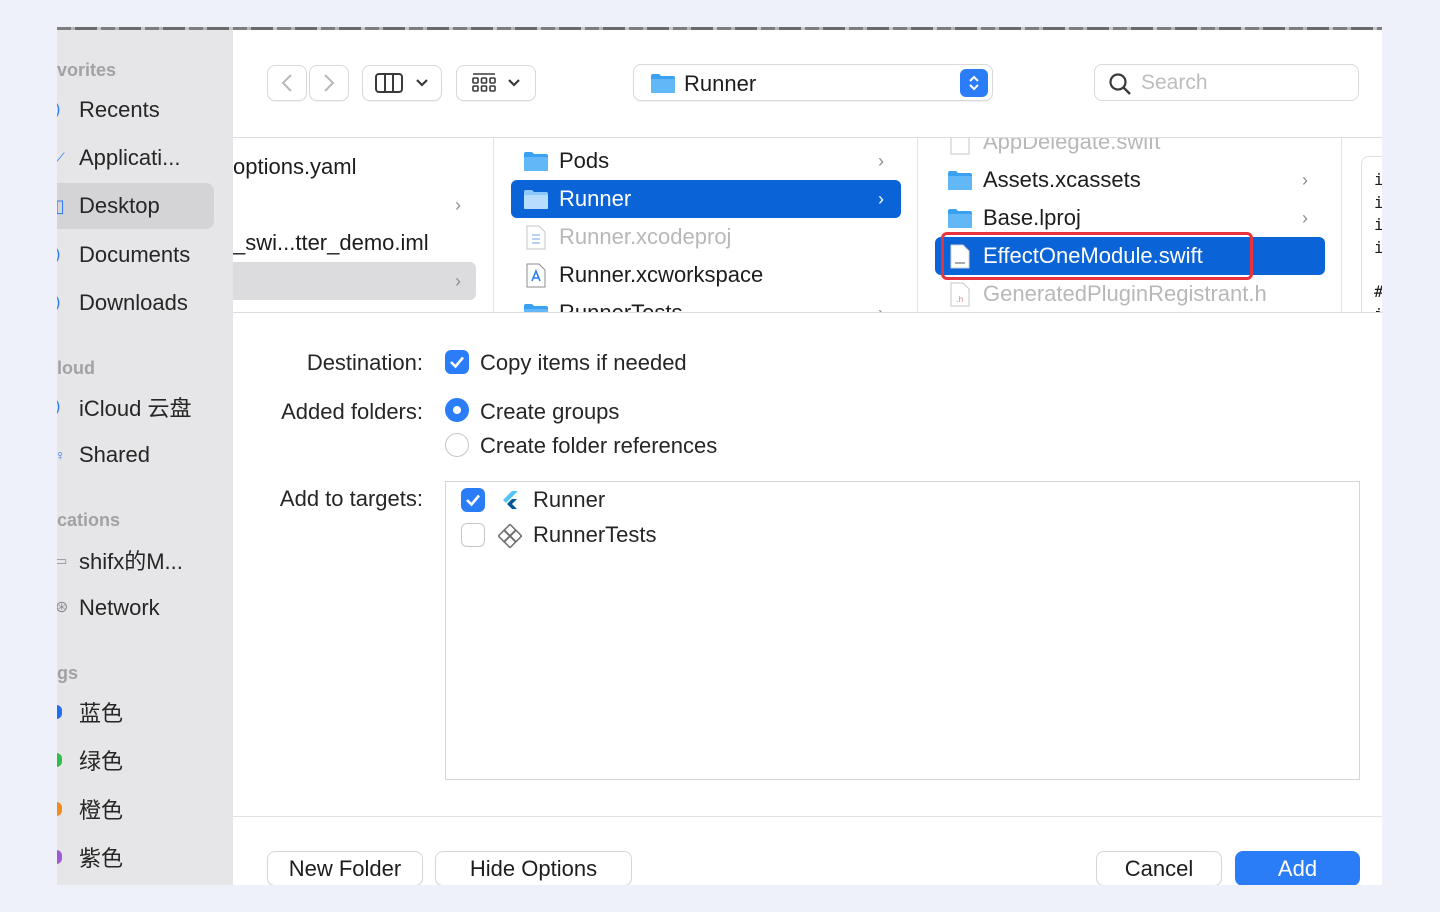  What do you see at coordinates (645, 236) in the screenshot?
I see `list-item-label: Runner.xcodeproj` at bounding box center [645, 236].